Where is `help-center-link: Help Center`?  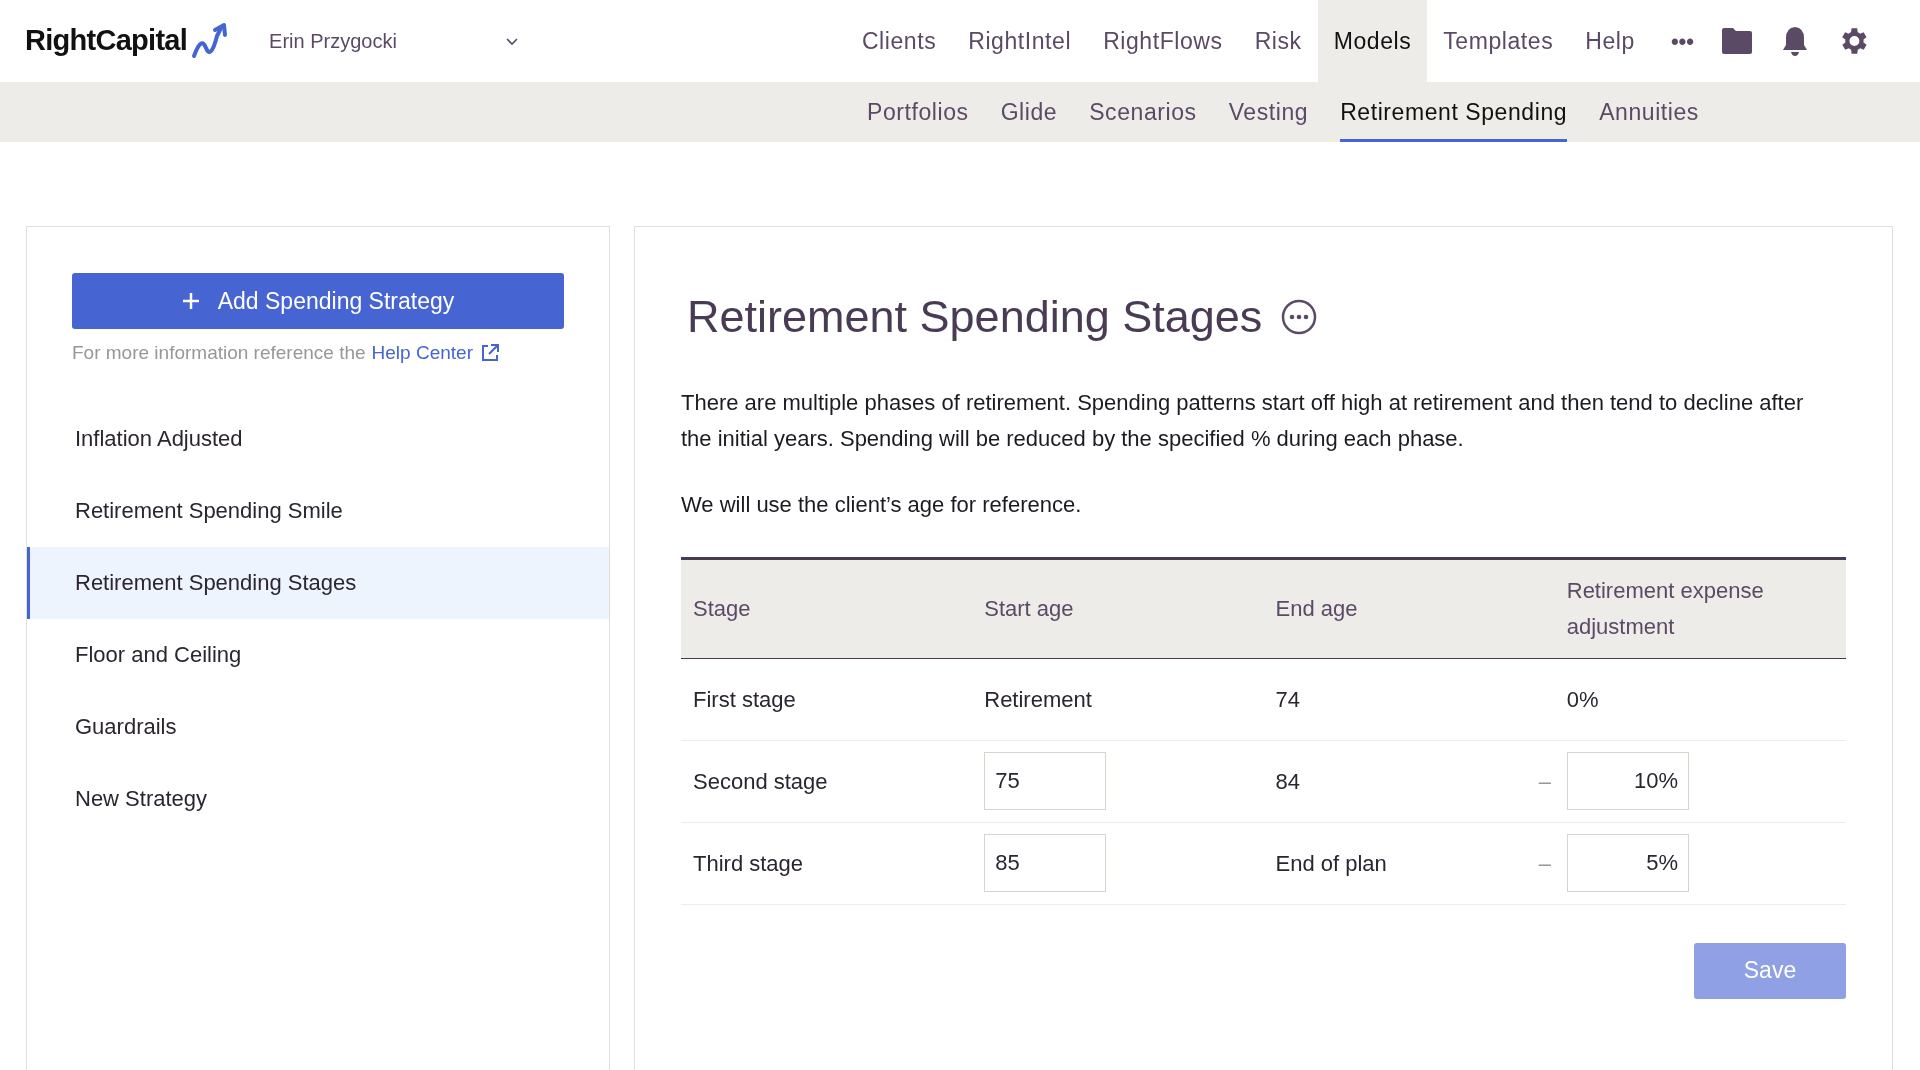 help-center-link: Help Center is located at coordinates (422, 353).